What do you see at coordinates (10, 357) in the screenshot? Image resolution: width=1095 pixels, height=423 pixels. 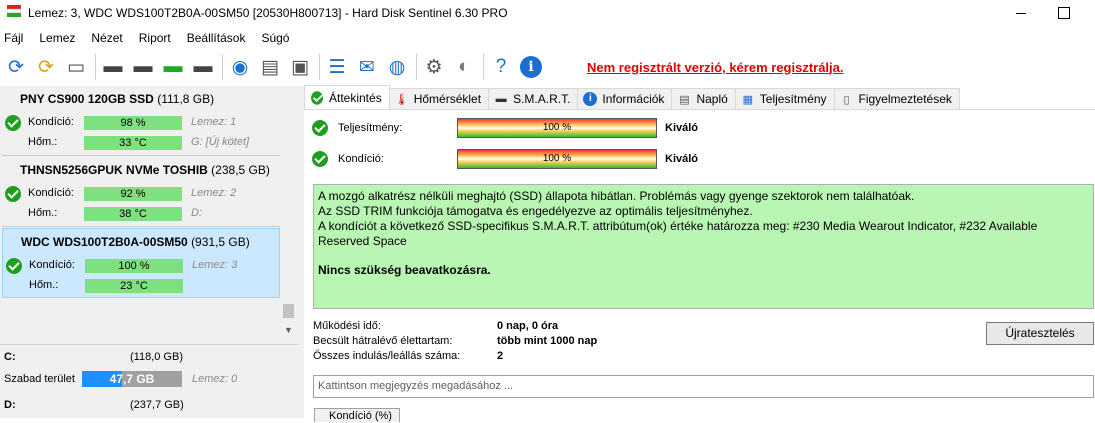 I see `partition-name: C:` at bounding box center [10, 357].